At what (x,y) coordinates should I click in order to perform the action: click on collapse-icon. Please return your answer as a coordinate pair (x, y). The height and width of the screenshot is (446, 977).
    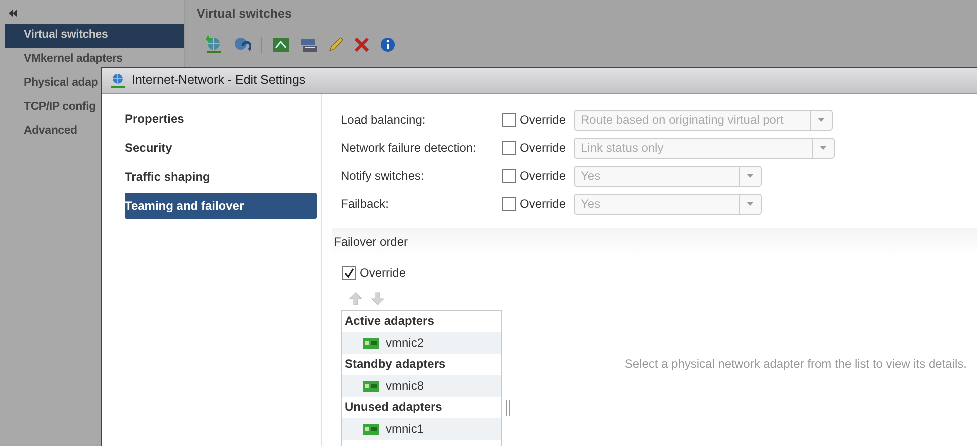
    Looking at the image, I should click on (13, 14).